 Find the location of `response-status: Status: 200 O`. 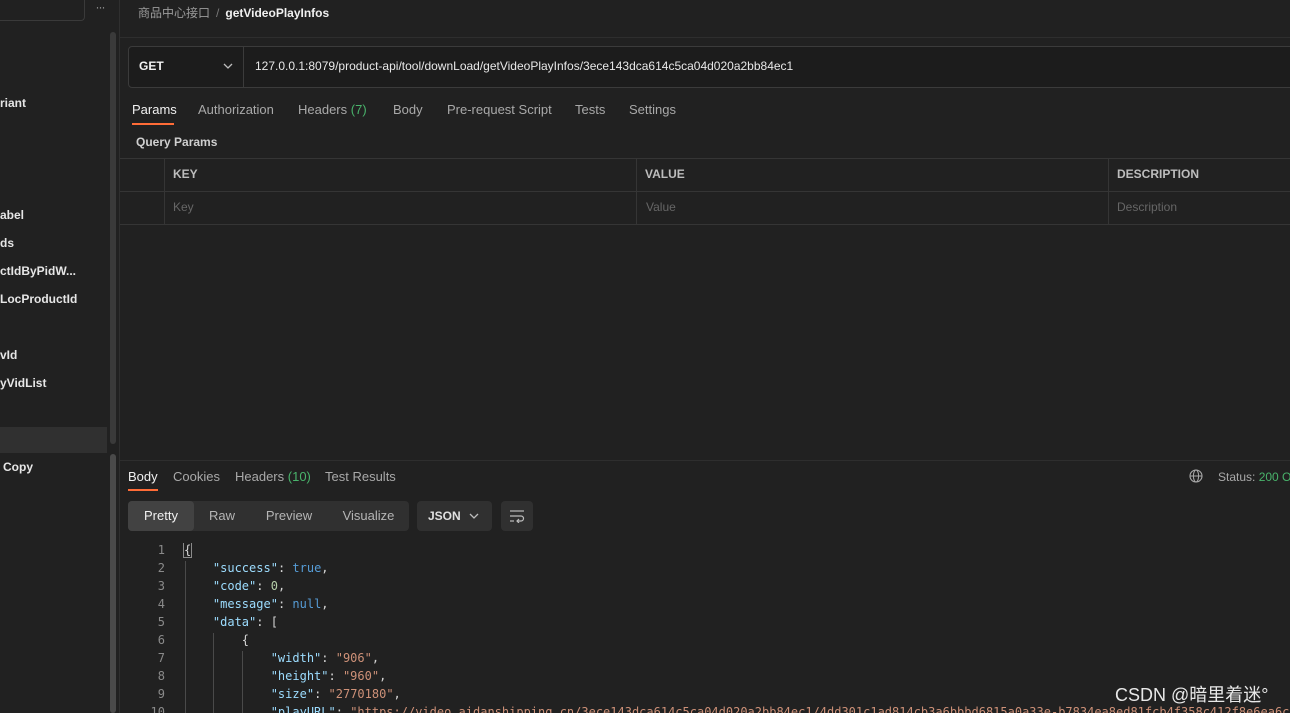

response-status: Status: 200 O is located at coordinates (1239, 477).